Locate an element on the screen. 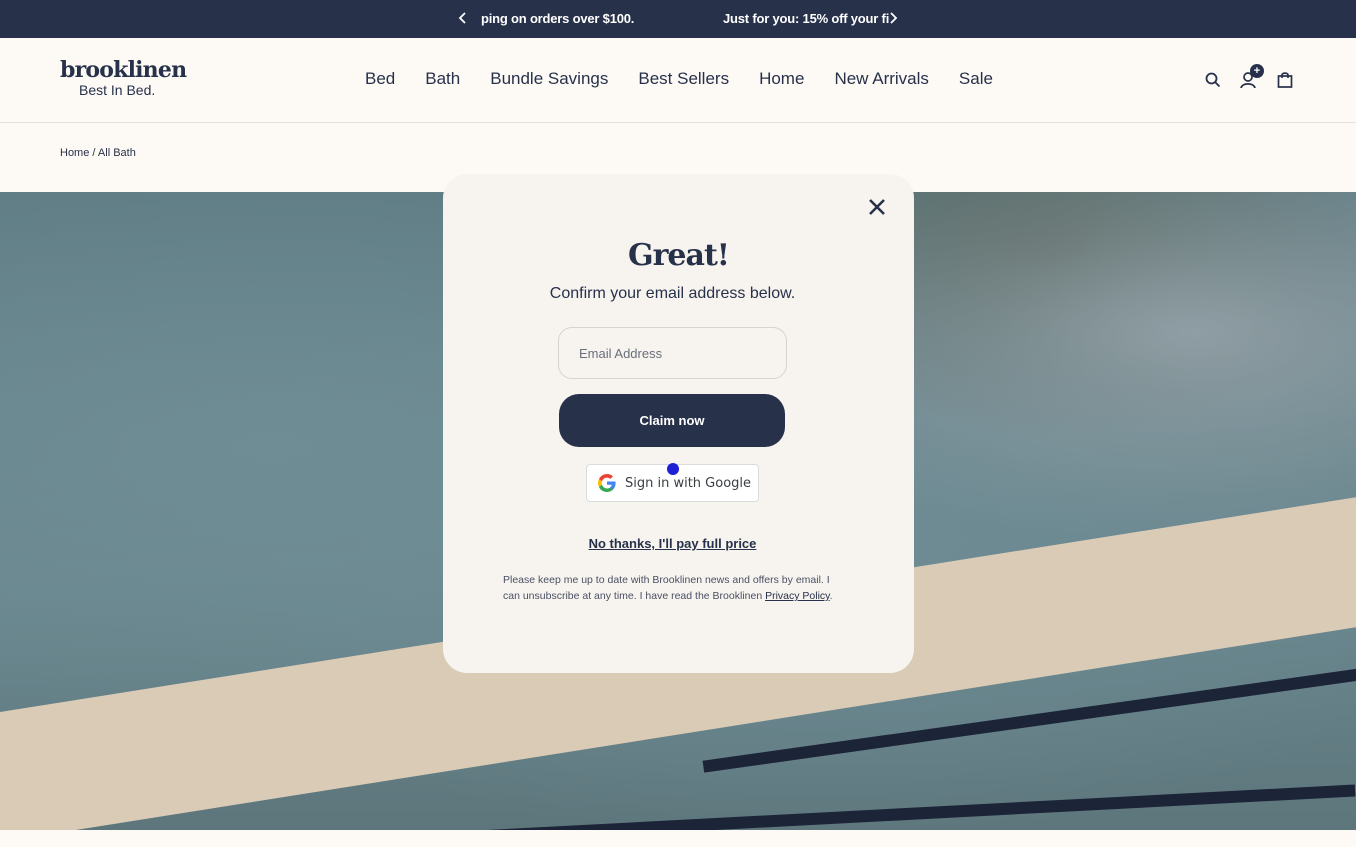 Image resolution: width=1356 pixels, height=847 pixels. email-field is located at coordinates (672, 353).